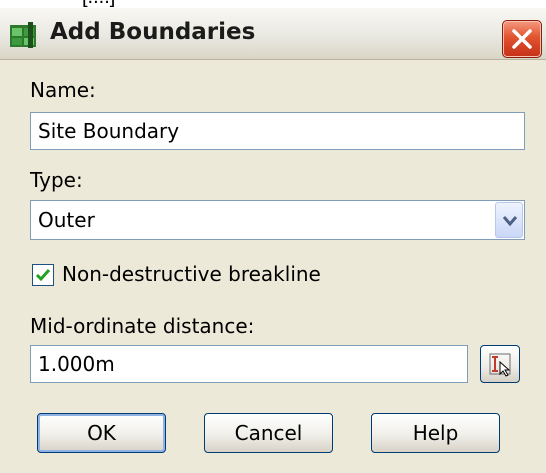 The image size is (546, 473). What do you see at coordinates (153, 32) in the screenshot?
I see `dialog-title: Add Boundaries` at bounding box center [153, 32].